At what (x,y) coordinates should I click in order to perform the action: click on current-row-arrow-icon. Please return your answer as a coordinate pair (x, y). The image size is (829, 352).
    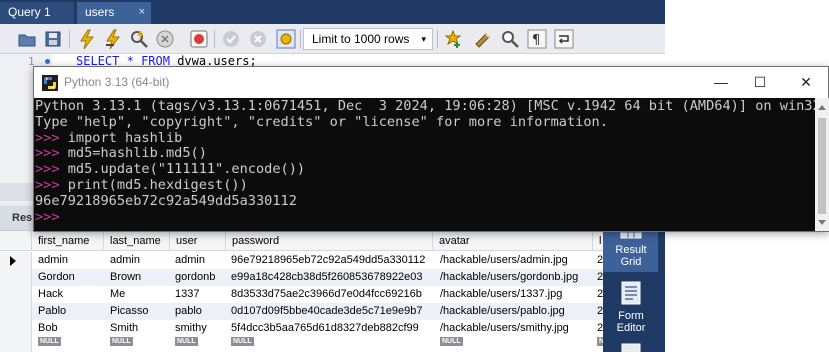
    Looking at the image, I should click on (13, 261).